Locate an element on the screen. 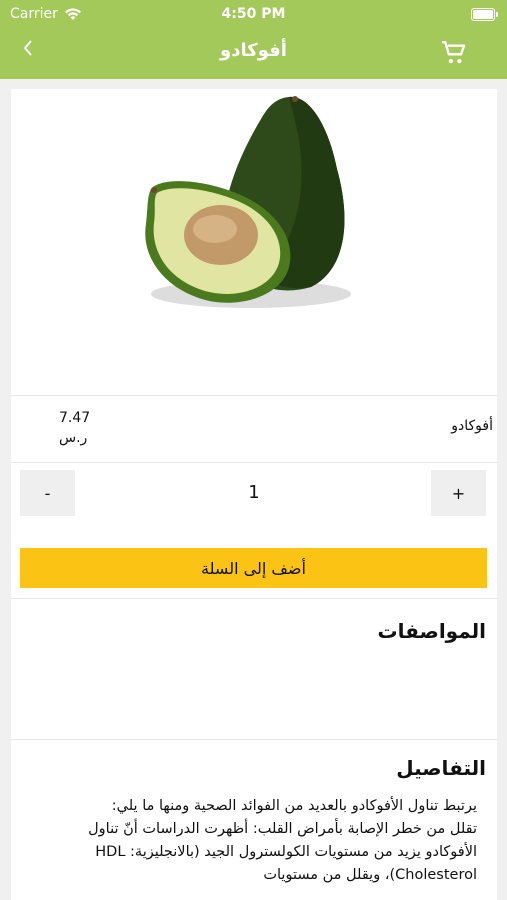 This screenshot has height=900, width=507. top-bar: Carrier 4:50 PM أفوكادو is located at coordinates (253, 39).